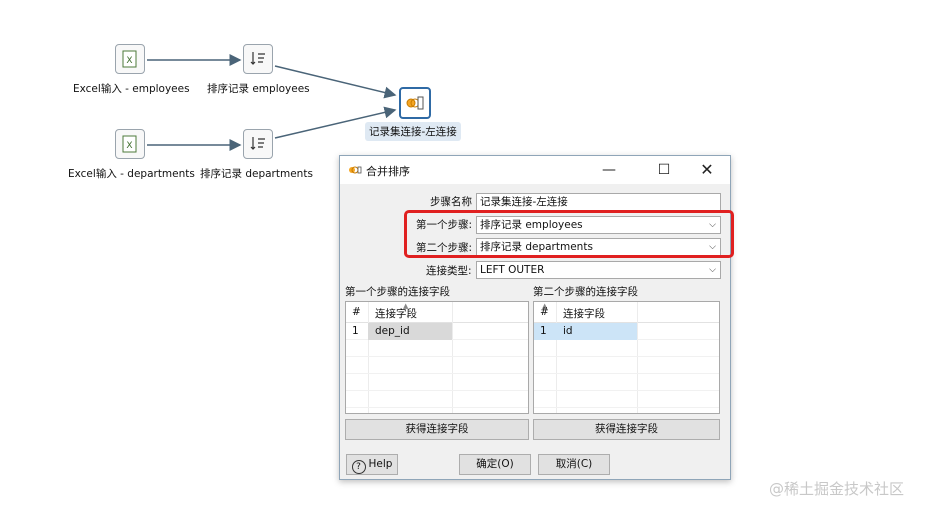 This screenshot has height=515, width=946. I want to click on left-grid-title: 第一个步骤的连接字段, so click(397, 292).